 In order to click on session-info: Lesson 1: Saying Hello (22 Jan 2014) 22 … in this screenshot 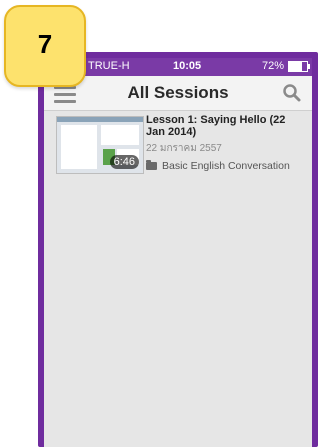, I will do `click(226, 143)`.